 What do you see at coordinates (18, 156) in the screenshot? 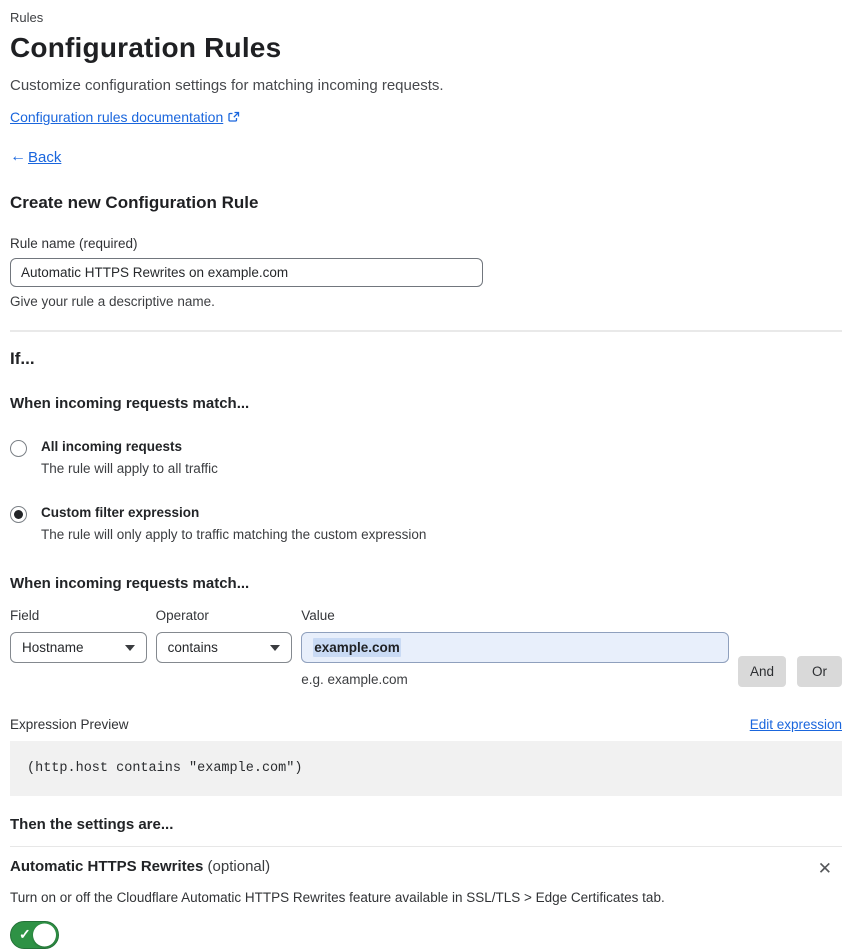
I see `back-arrow-icon: ←` at bounding box center [18, 156].